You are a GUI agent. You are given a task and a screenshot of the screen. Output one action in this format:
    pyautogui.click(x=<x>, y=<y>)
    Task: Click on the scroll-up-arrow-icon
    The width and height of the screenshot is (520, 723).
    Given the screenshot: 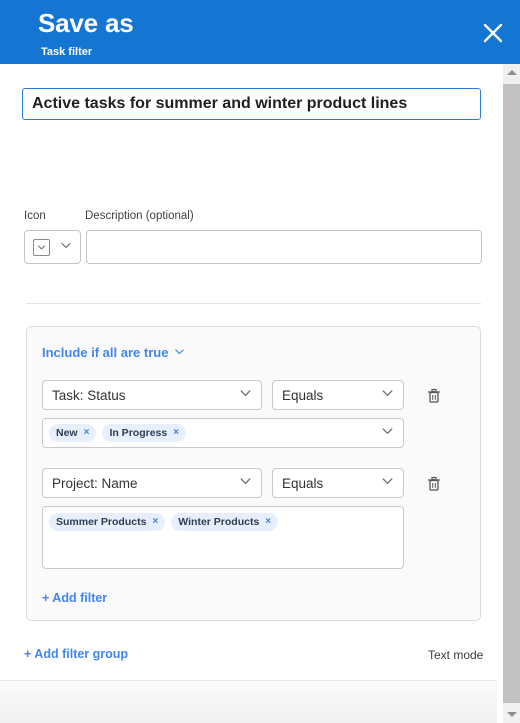 What is the action you would take?
    pyautogui.click(x=511, y=72)
    